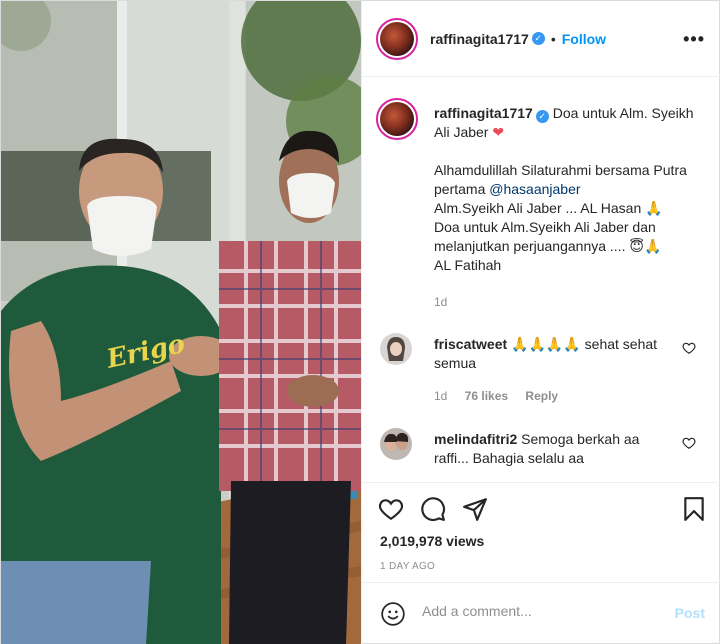 The image size is (720, 644). I want to click on comment-bubble-icon, so click(433, 509).